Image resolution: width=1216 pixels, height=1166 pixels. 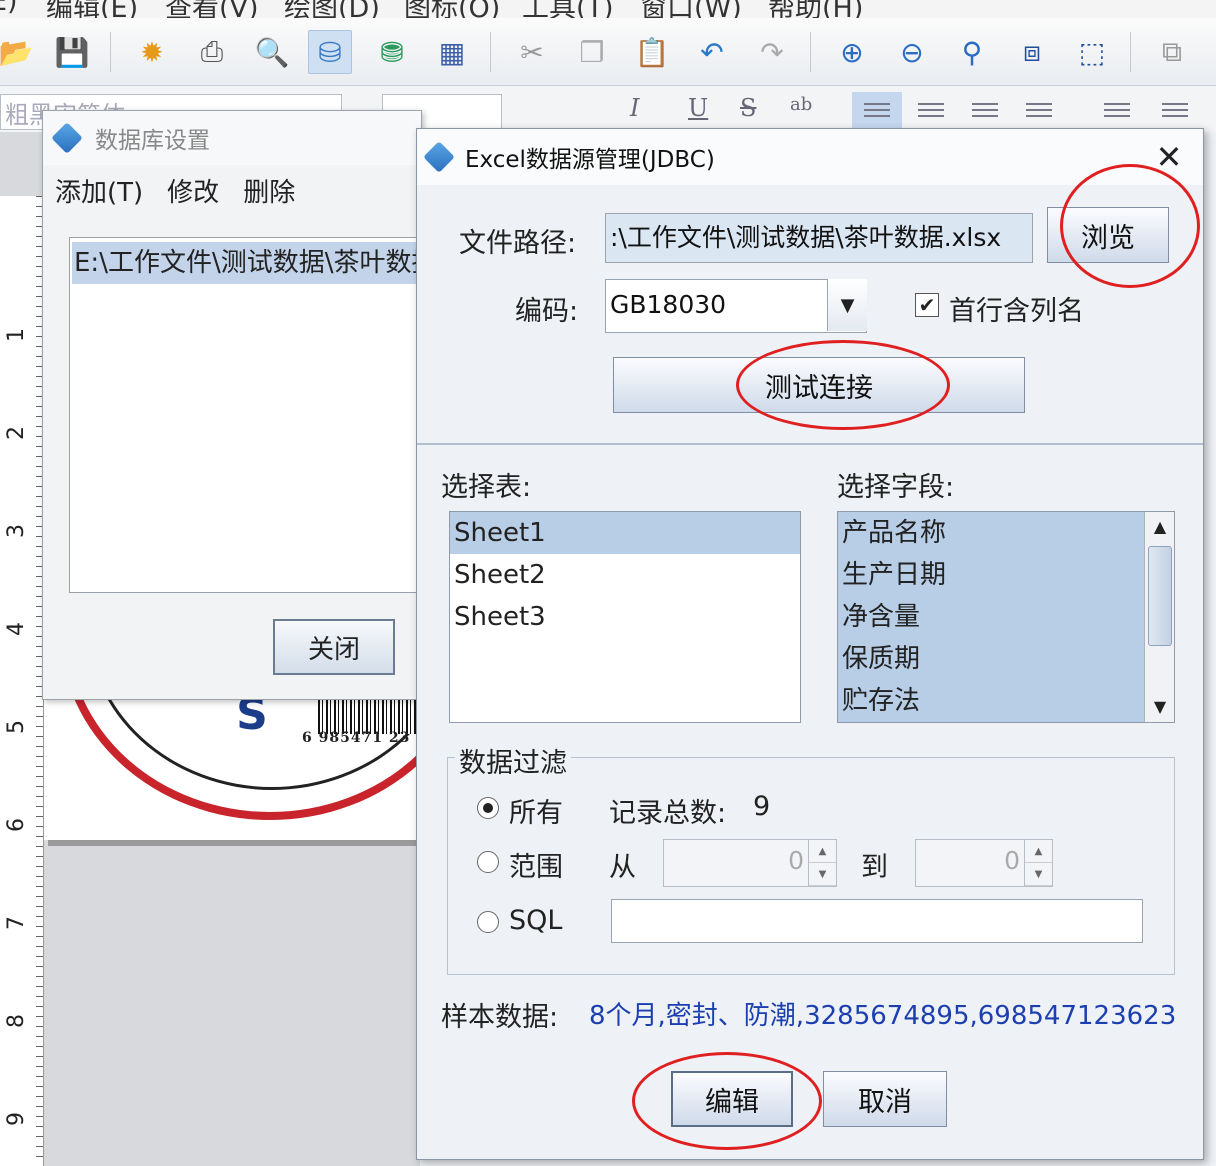 What do you see at coordinates (984, 863) in the screenshot?
I see `range-to-spinner: 0 ▲ ▼` at bounding box center [984, 863].